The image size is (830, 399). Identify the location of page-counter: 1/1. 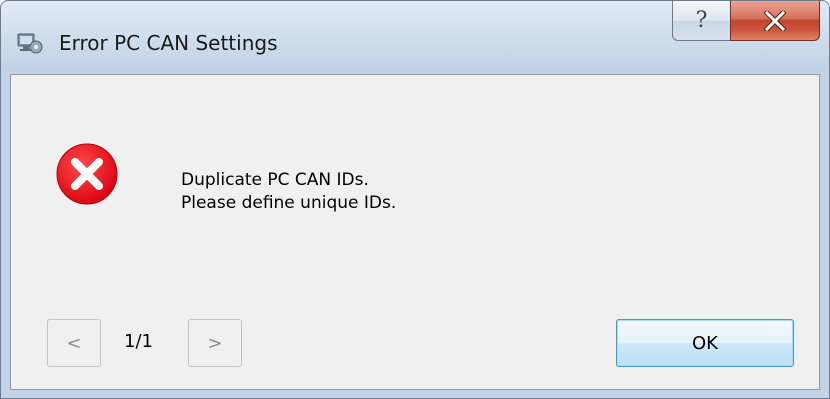
(138, 341).